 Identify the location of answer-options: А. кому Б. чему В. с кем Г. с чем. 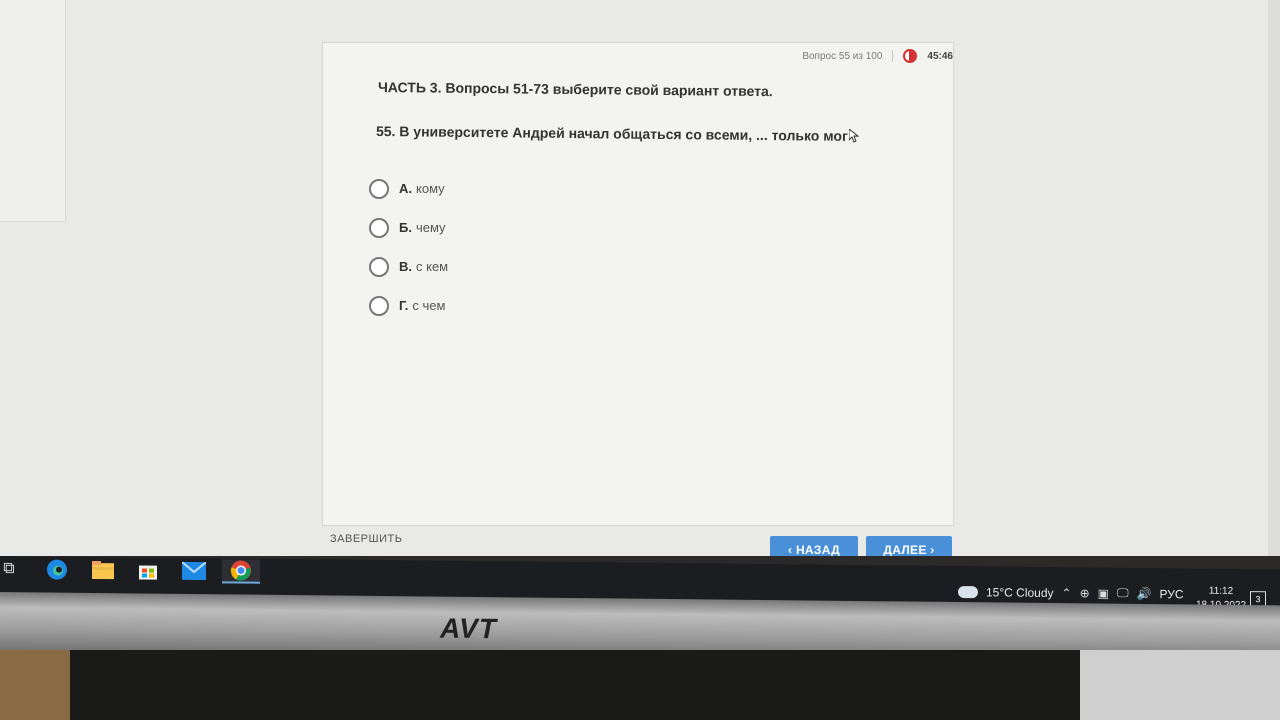
(408, 247).